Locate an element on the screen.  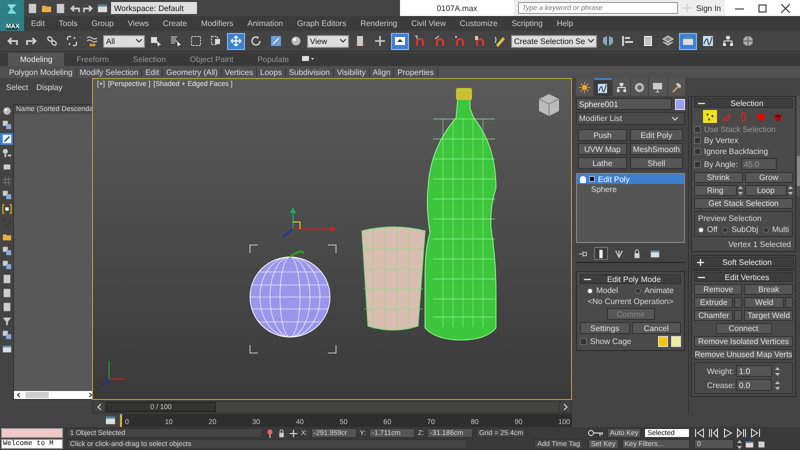
toolbar-dropdown: View is located at coordinates (328, 41).